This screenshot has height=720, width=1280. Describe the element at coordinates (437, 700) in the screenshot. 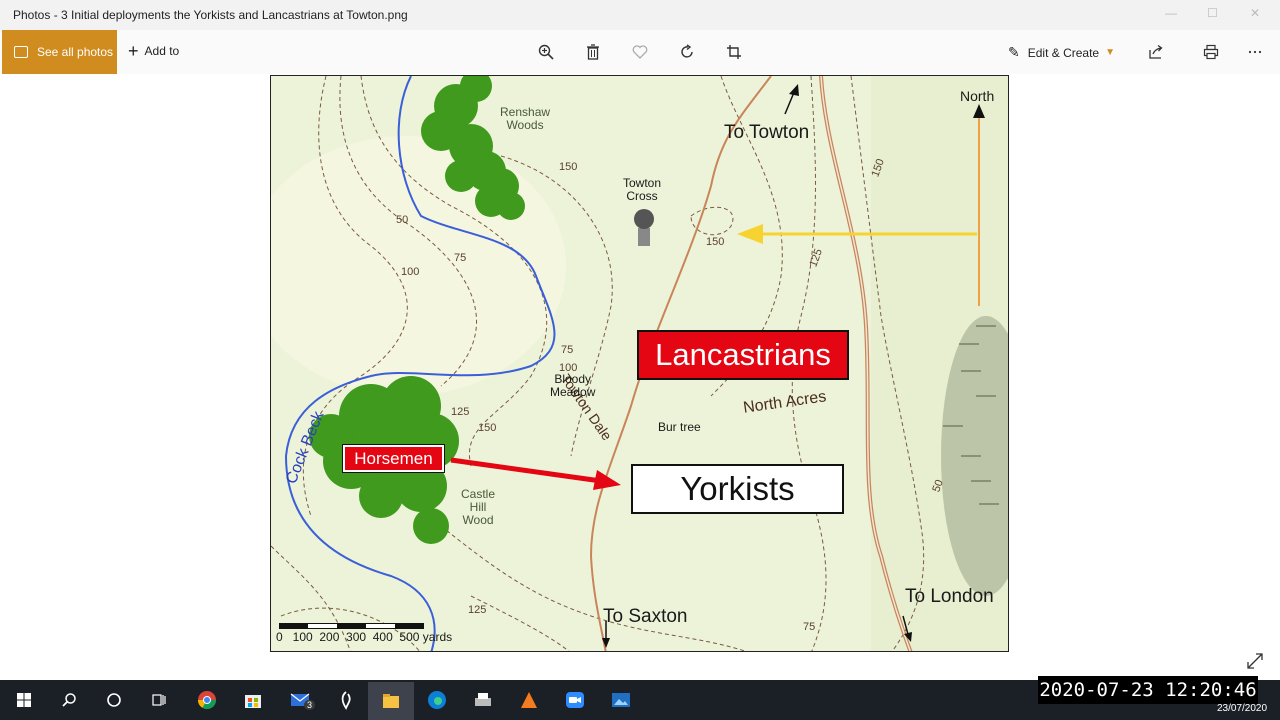

I see `edge-icon` at that location.